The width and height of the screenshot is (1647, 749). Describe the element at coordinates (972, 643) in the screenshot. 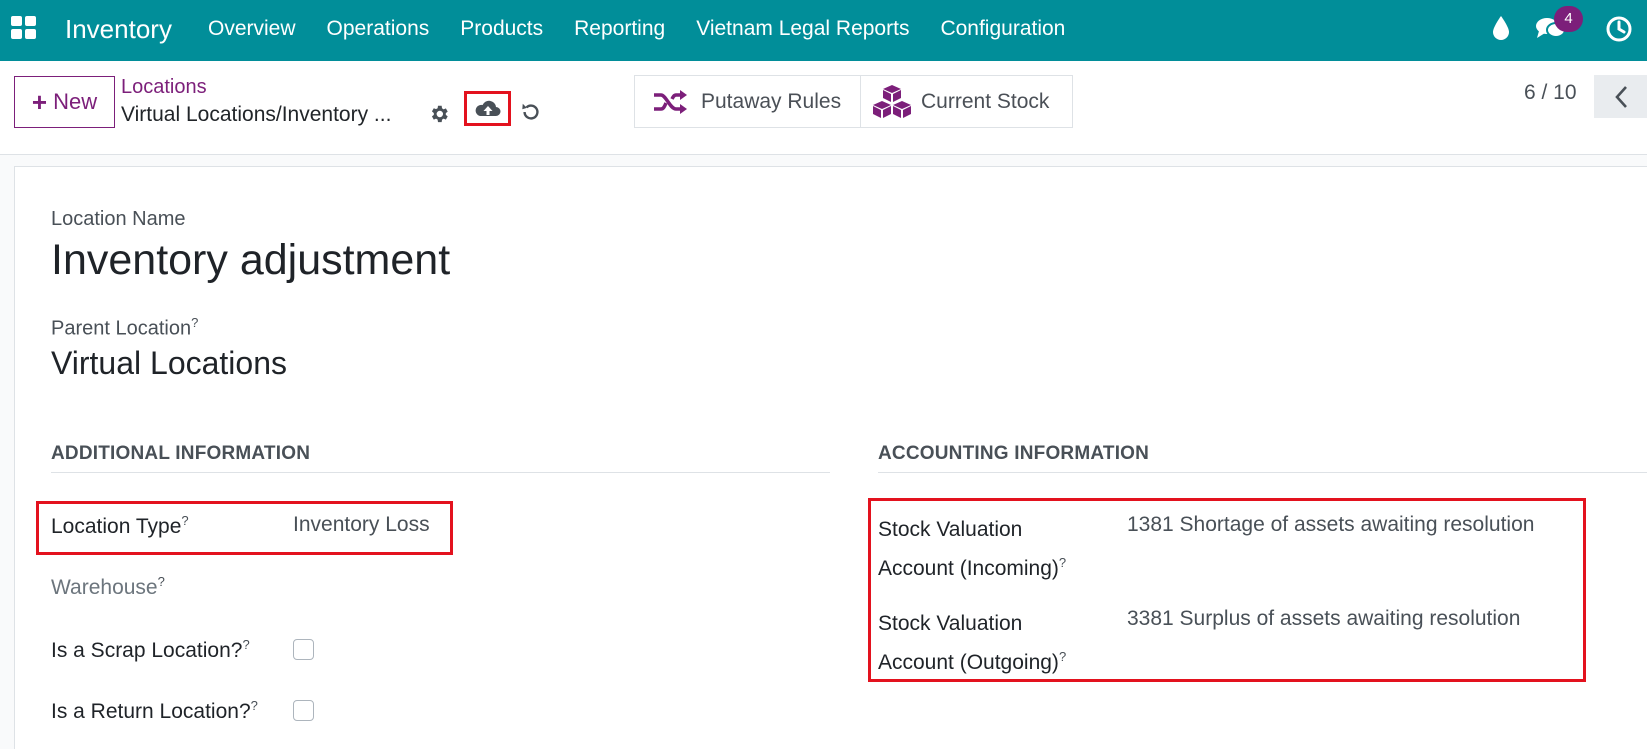

I see `stock-valuation-outgoing-label: Stock Valuation Account (Outgoing)?` at that location.